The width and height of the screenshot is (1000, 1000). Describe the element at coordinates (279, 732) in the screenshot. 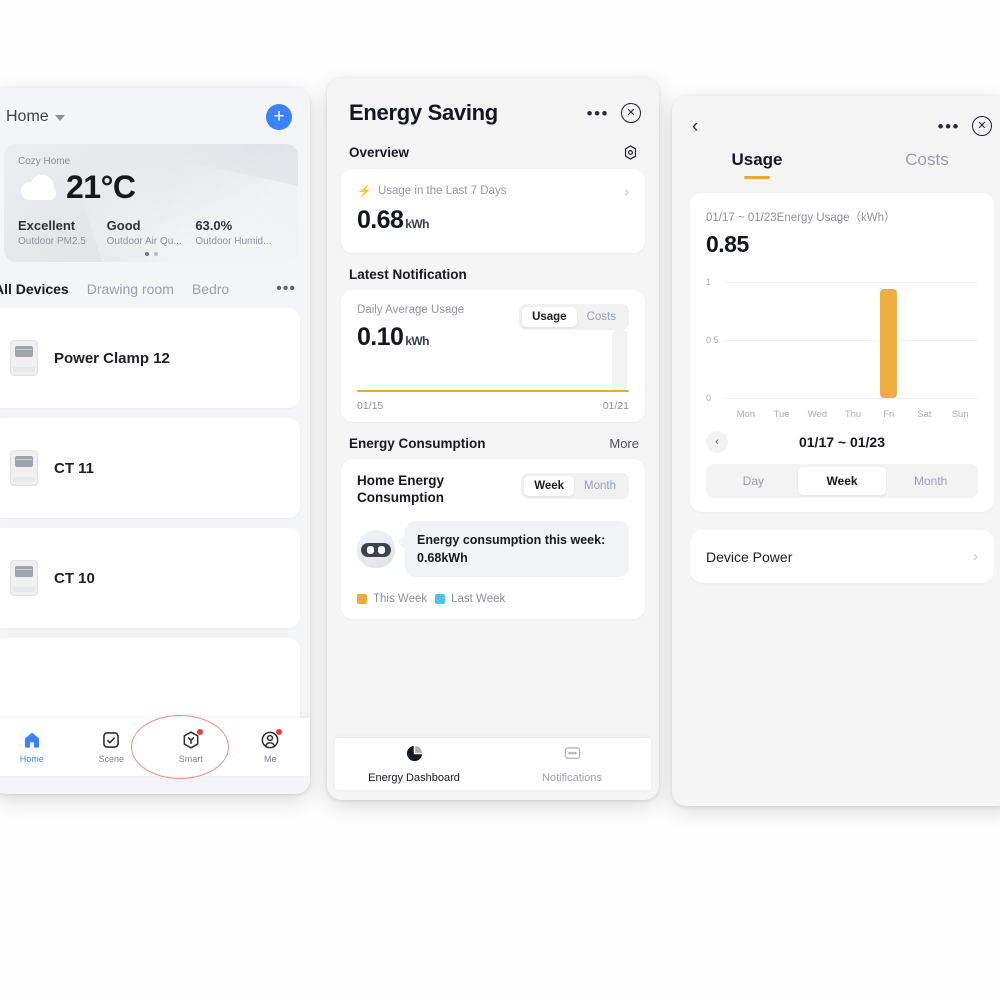

I see `notification-badge` at that location.